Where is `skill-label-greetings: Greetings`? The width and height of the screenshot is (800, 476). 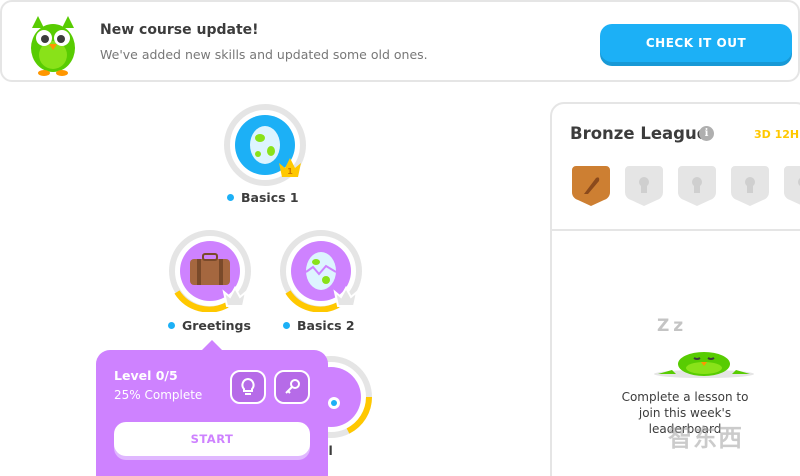 skill-label-greetings: Greetings is located at coordinates (209, 325).